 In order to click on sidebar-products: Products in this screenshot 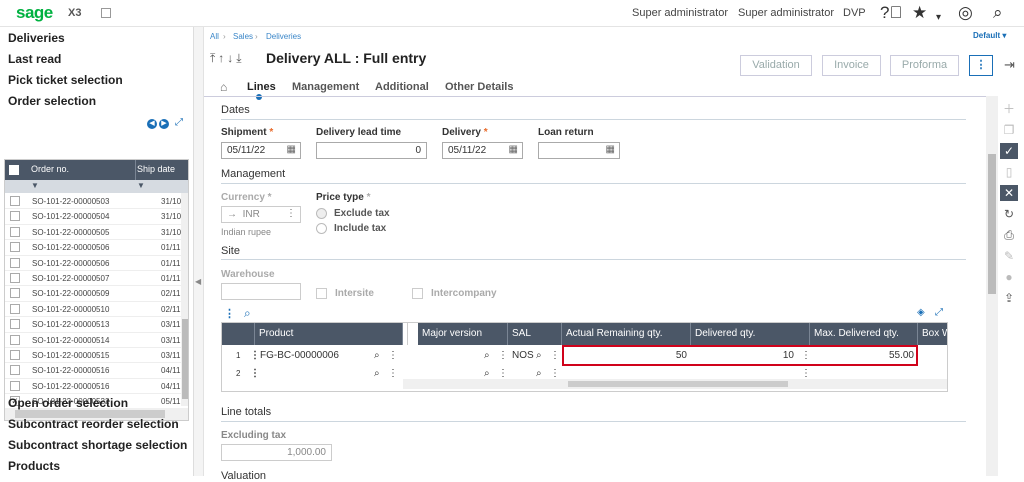, I will do `click(34, 466)`.